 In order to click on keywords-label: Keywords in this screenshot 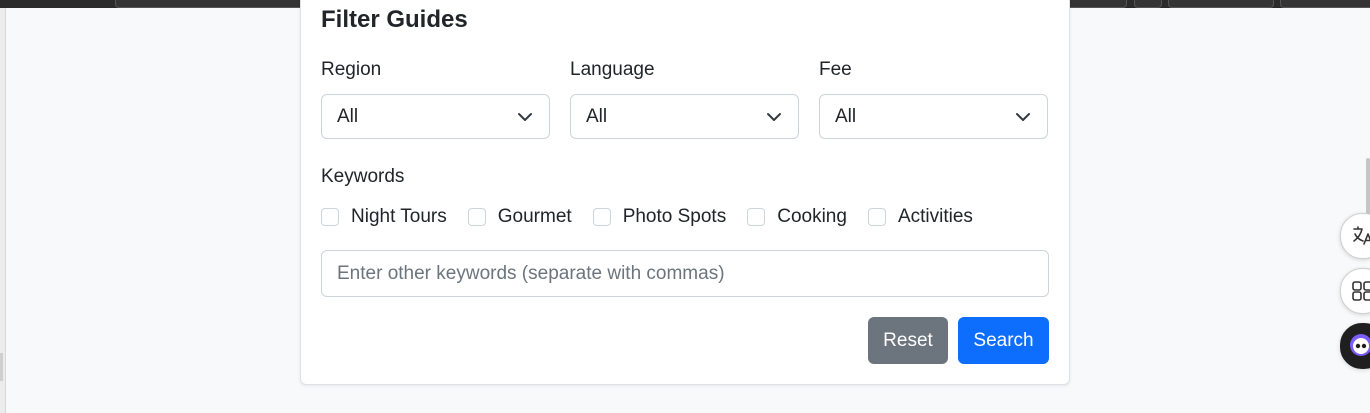, I will do `click(363, 176)`.